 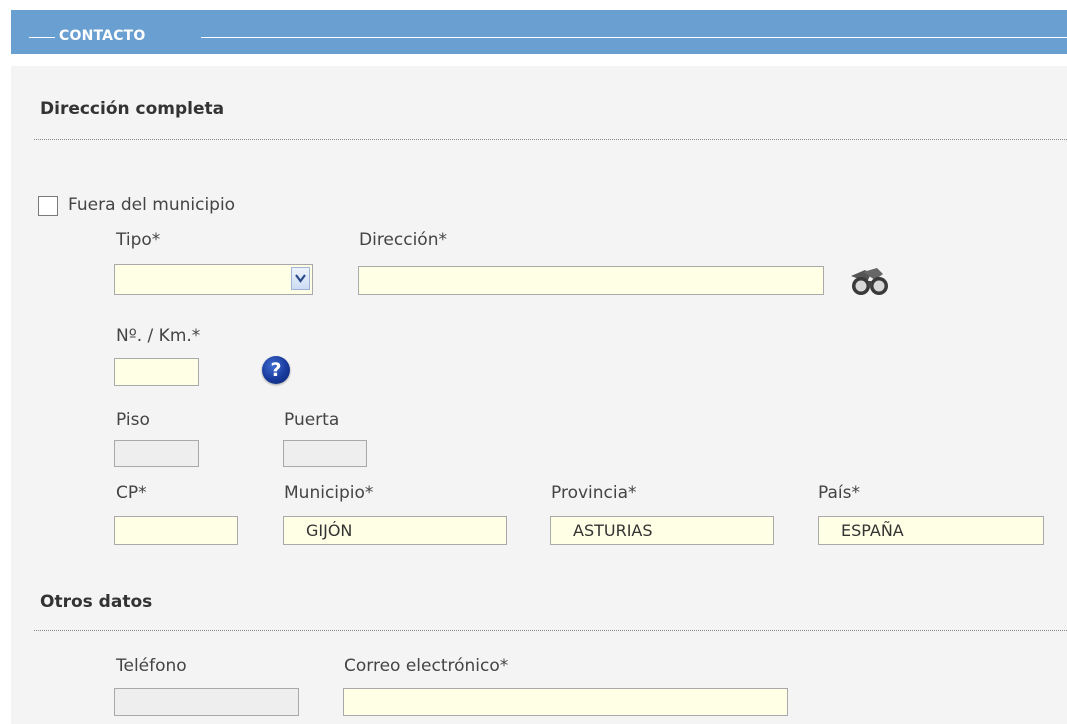 I want to click on outside-municipality-label: Fuera del municipio, so click(x=152, y=205).